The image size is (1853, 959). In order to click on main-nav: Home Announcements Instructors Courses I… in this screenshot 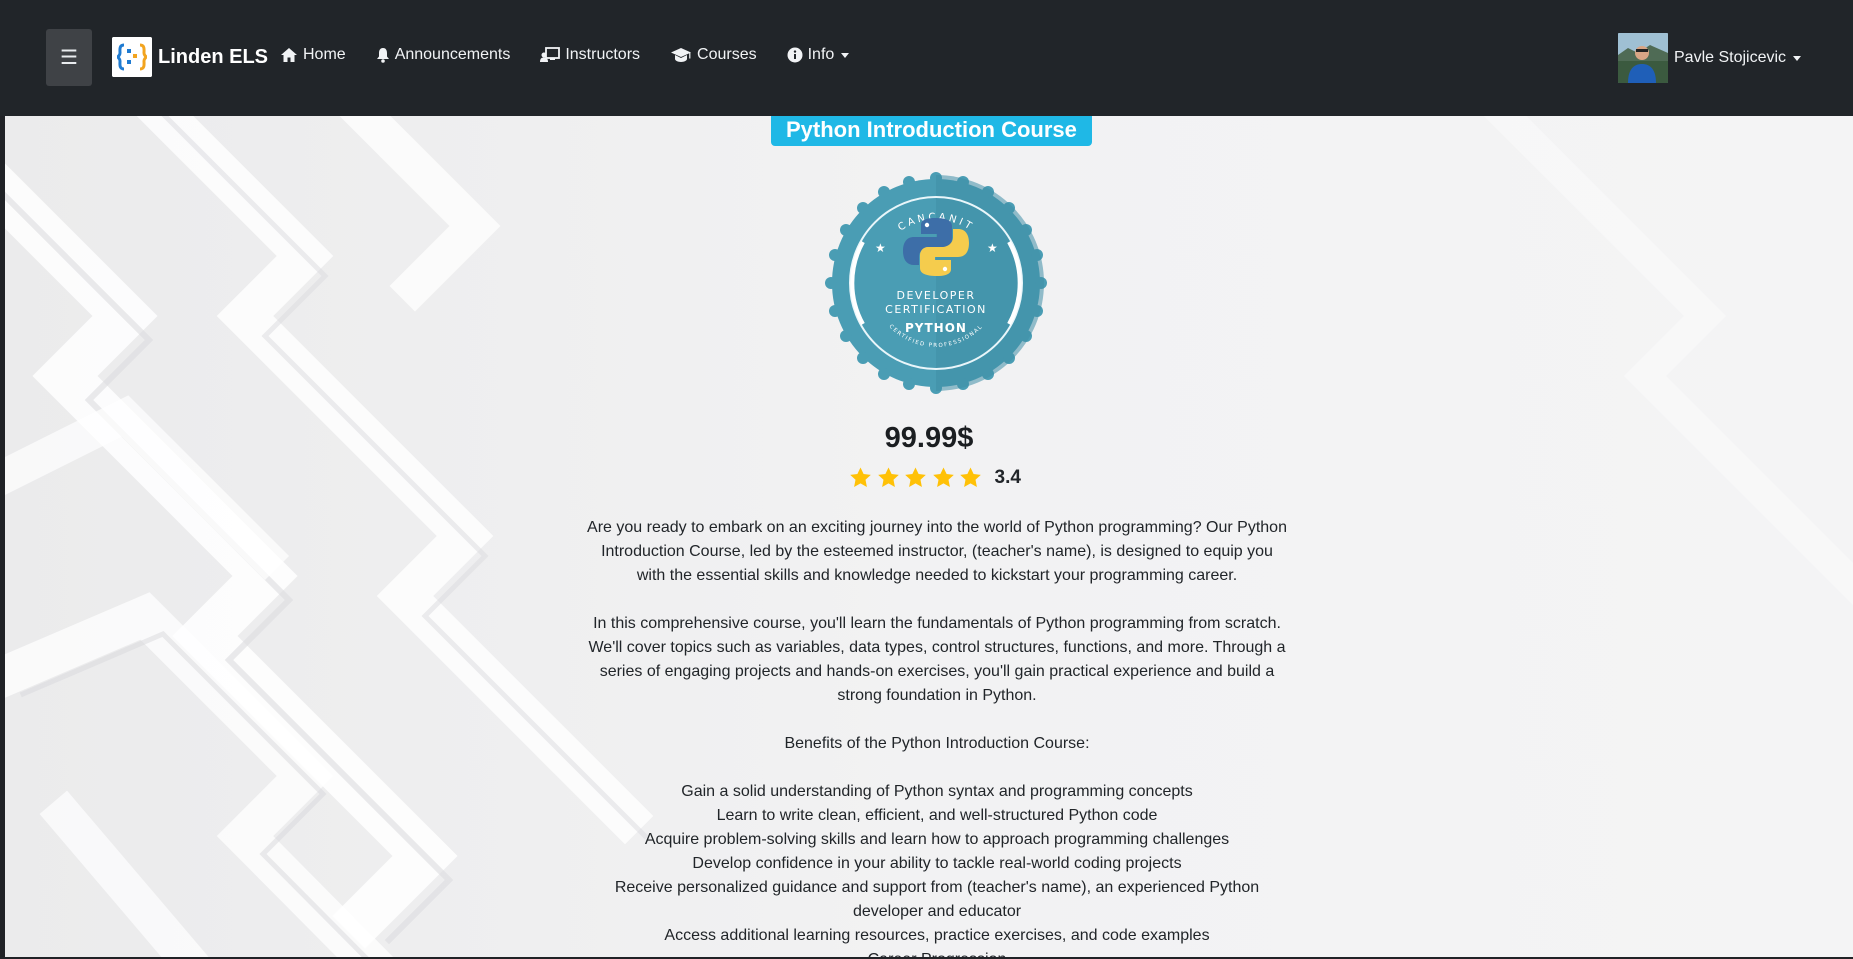, I will do `click(579, 55)`.